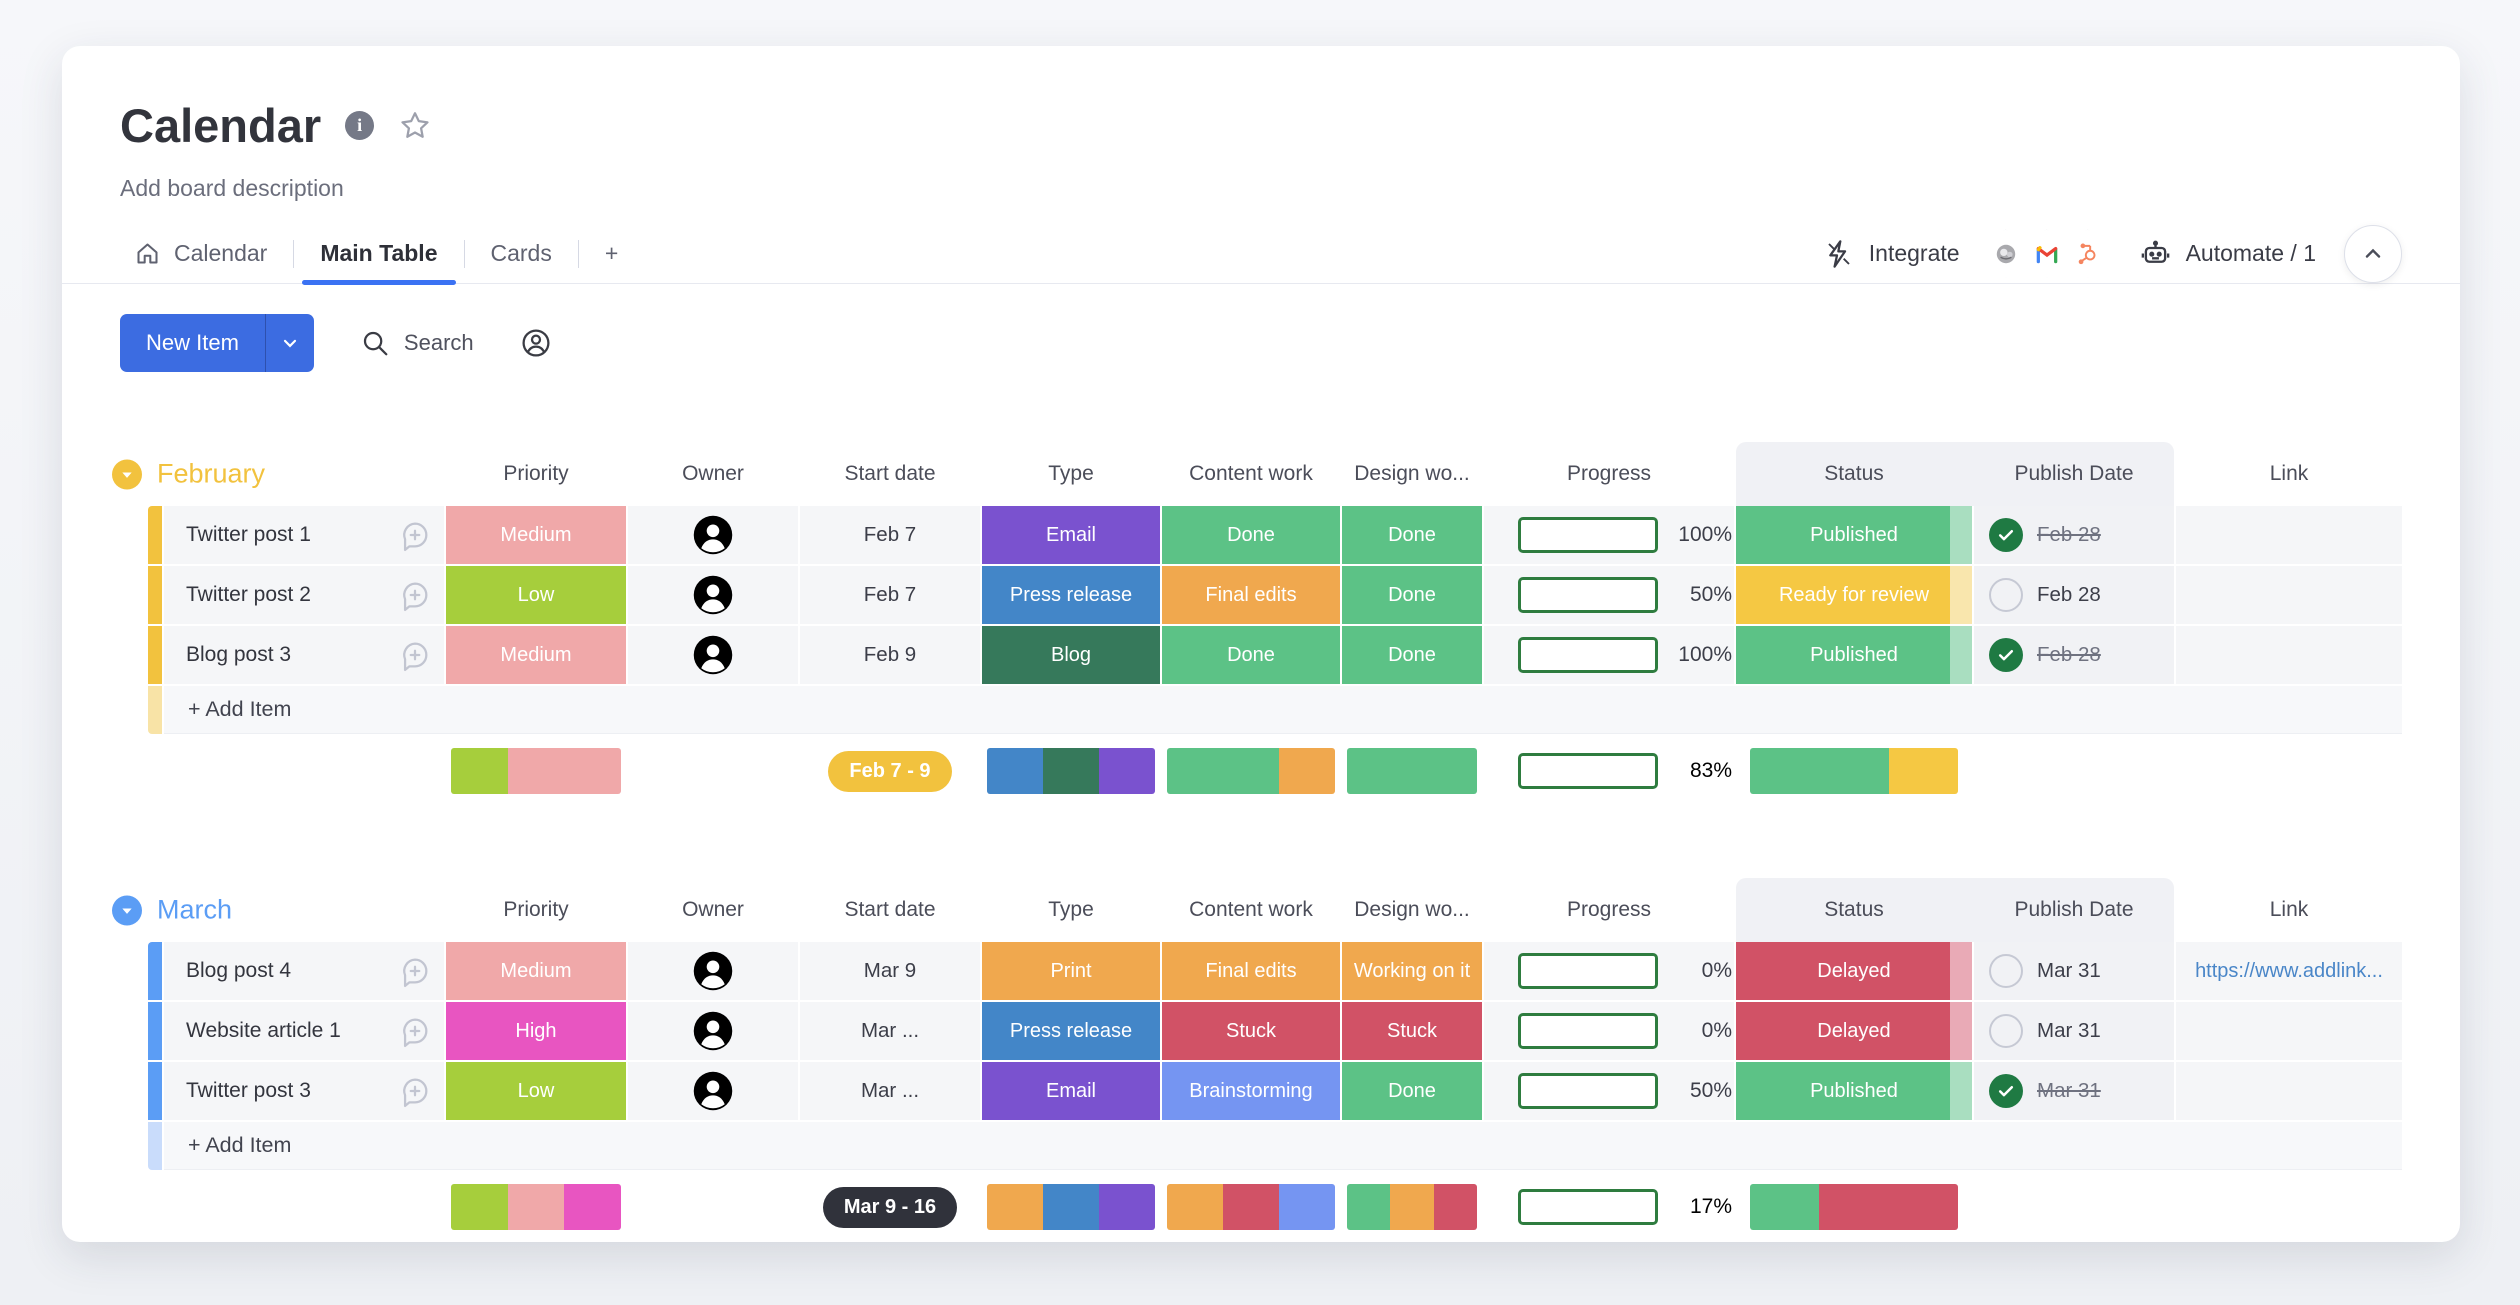 This screenshot has height=1305, width=2520. What do you see at coordinates (1251, 1031) in the screenshot?
I see `content-work-cell: Stuck` at bounding box center [1251, 1031].